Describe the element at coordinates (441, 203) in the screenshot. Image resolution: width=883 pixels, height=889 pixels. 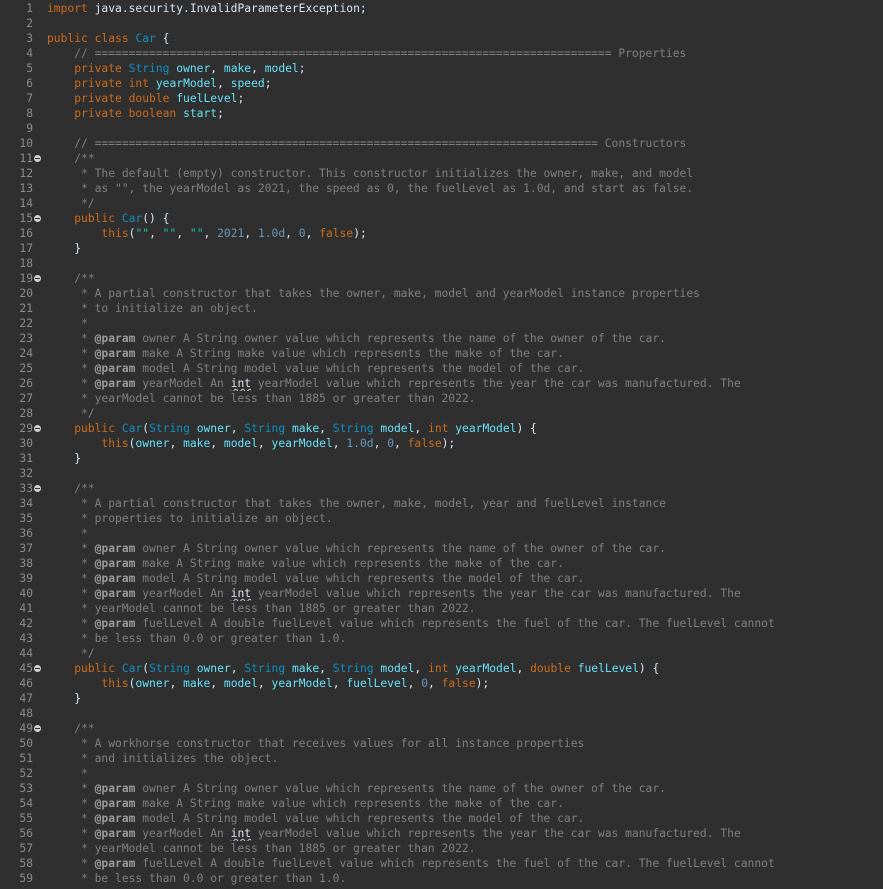
I see `code-line: 14 */` at that location.